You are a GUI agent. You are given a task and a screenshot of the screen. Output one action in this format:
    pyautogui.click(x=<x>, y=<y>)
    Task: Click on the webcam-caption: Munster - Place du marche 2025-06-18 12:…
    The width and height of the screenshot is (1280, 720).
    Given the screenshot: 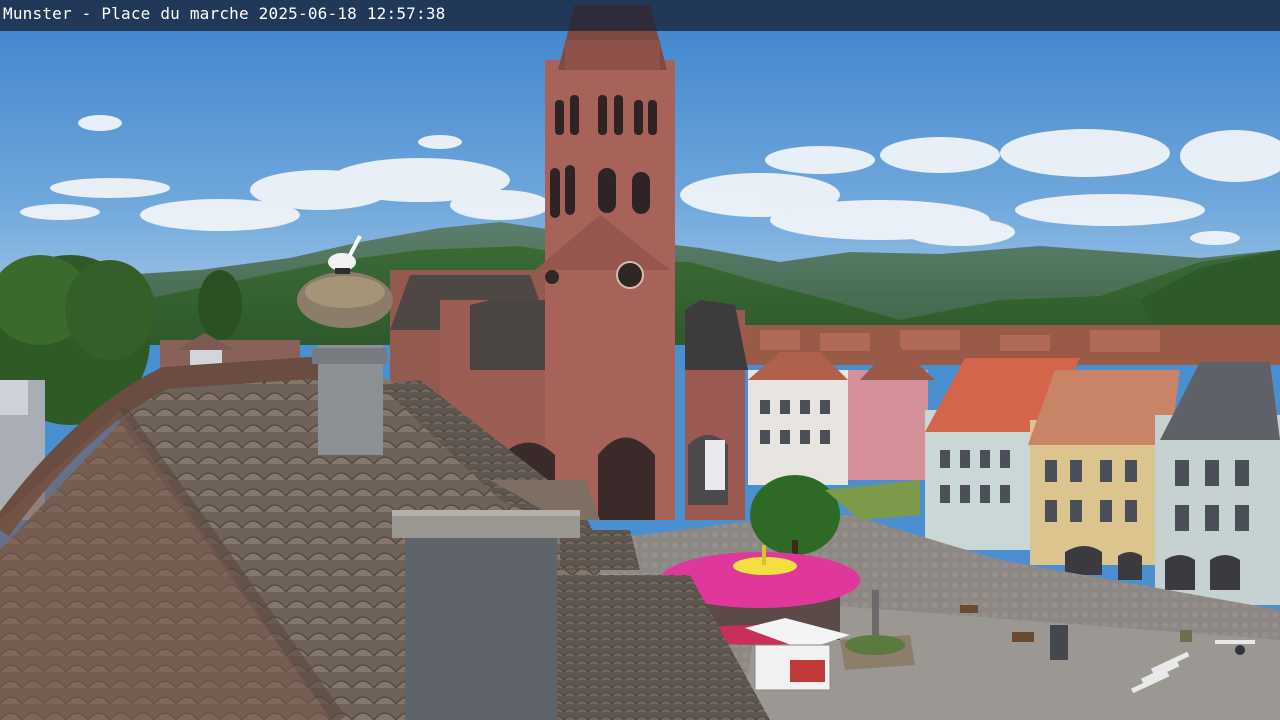 What is the action you would take?
    pyautogui.click(x=224, y=14)
    